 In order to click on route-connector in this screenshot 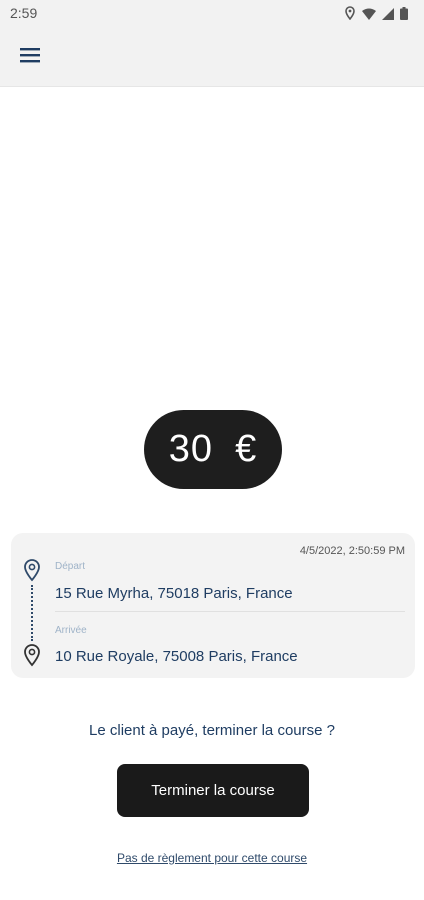, I will do `click(32, 613)`.